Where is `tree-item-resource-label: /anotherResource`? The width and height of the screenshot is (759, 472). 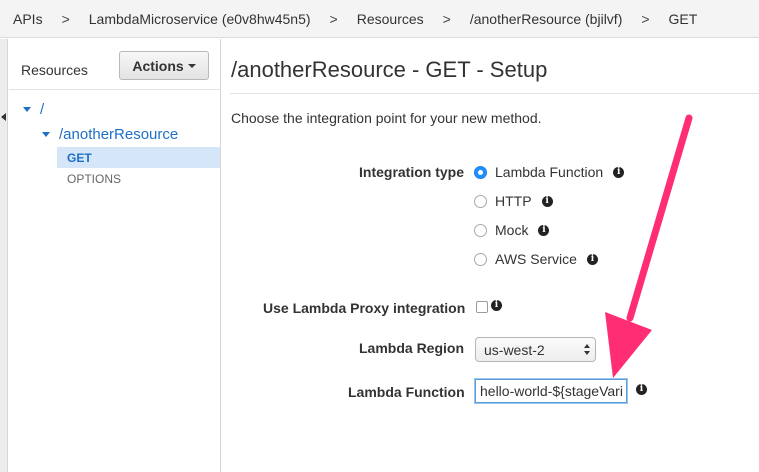
tree-item-resource-label: /anotherResource is located at coordinates (119, 134).